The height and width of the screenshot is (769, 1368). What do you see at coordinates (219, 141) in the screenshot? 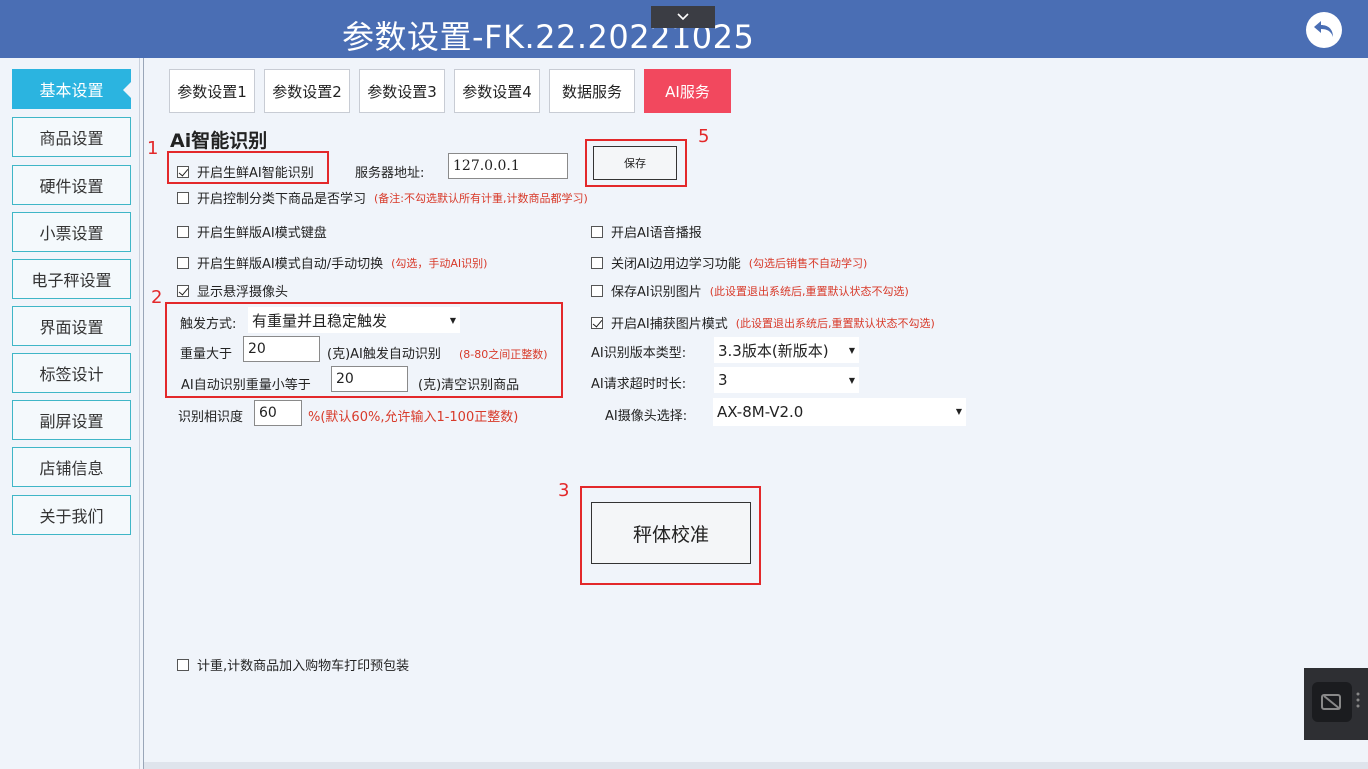
I see `section-title: Ai智能识别` at bounding box center [219, 141].